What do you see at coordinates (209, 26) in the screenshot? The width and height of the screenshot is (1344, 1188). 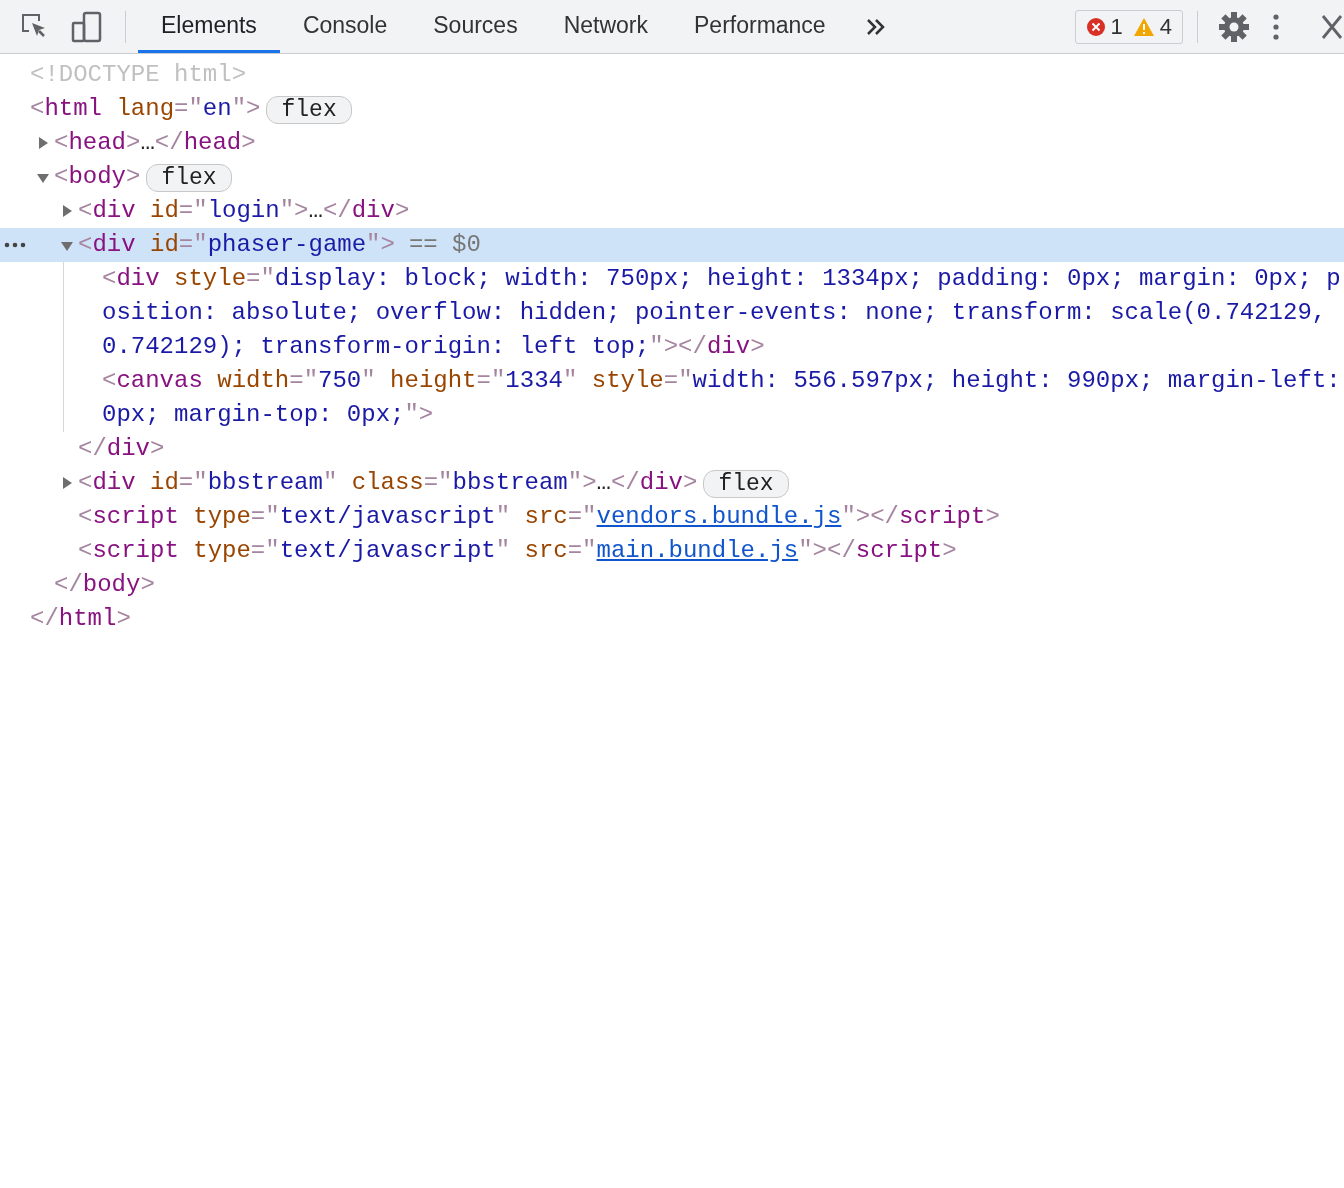 I see `panel-tab: Elements` at bounding box center [209, 26].